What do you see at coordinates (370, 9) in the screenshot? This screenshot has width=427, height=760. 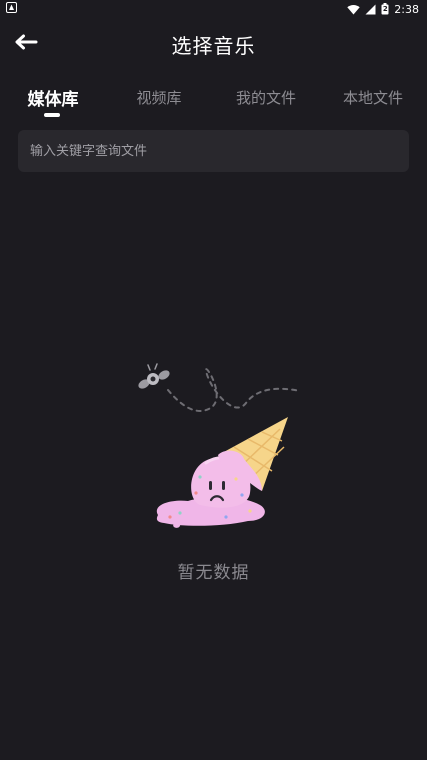 I see `signal-icon` at bounding box center [370, 9].